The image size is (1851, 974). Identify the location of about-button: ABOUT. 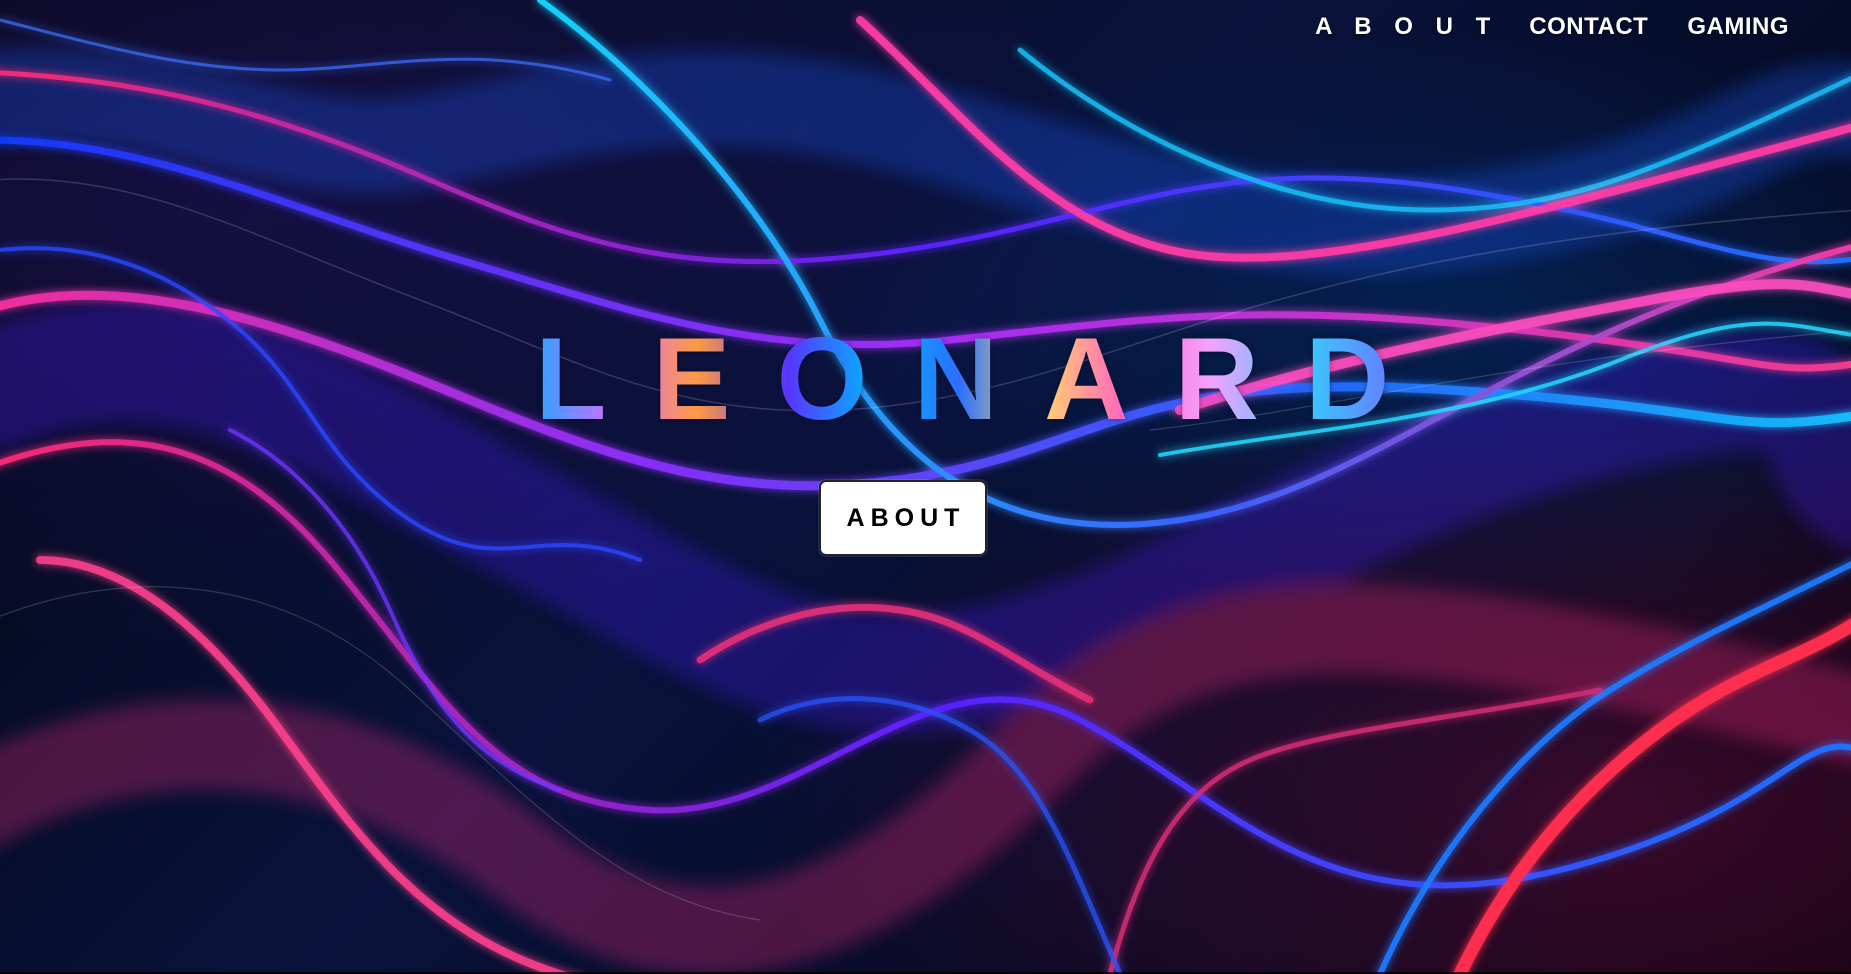
(903, 518).